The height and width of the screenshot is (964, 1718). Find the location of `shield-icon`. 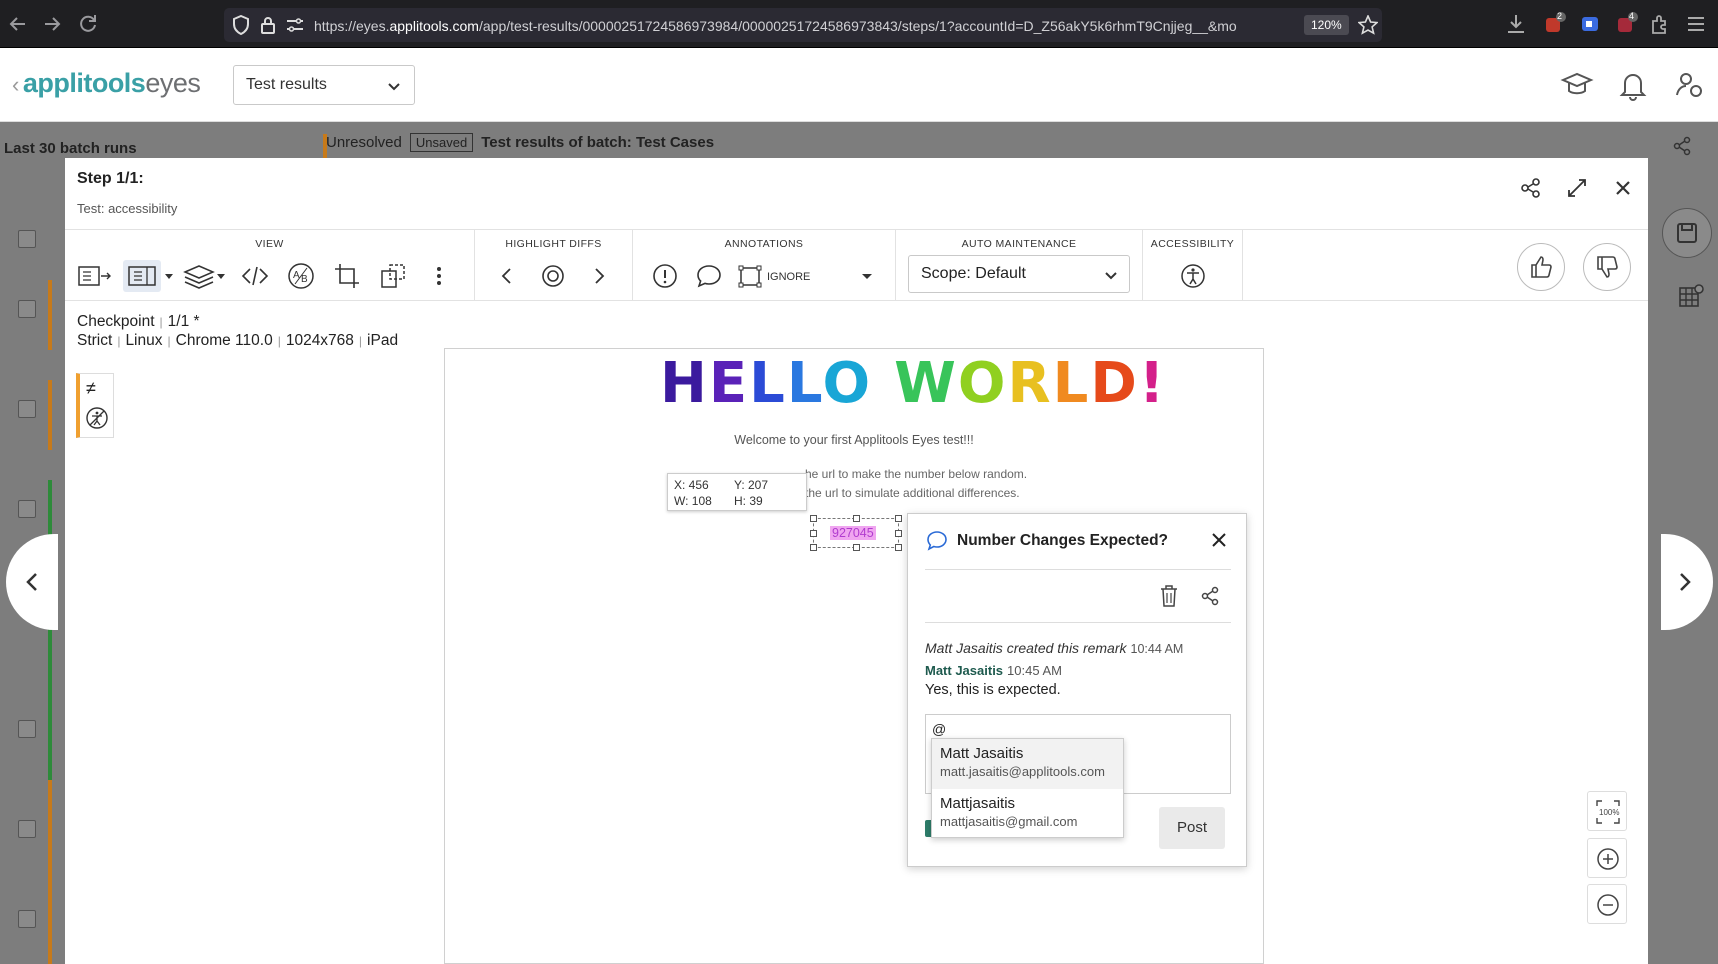

shield-icon is located at coordinates (241, 25).